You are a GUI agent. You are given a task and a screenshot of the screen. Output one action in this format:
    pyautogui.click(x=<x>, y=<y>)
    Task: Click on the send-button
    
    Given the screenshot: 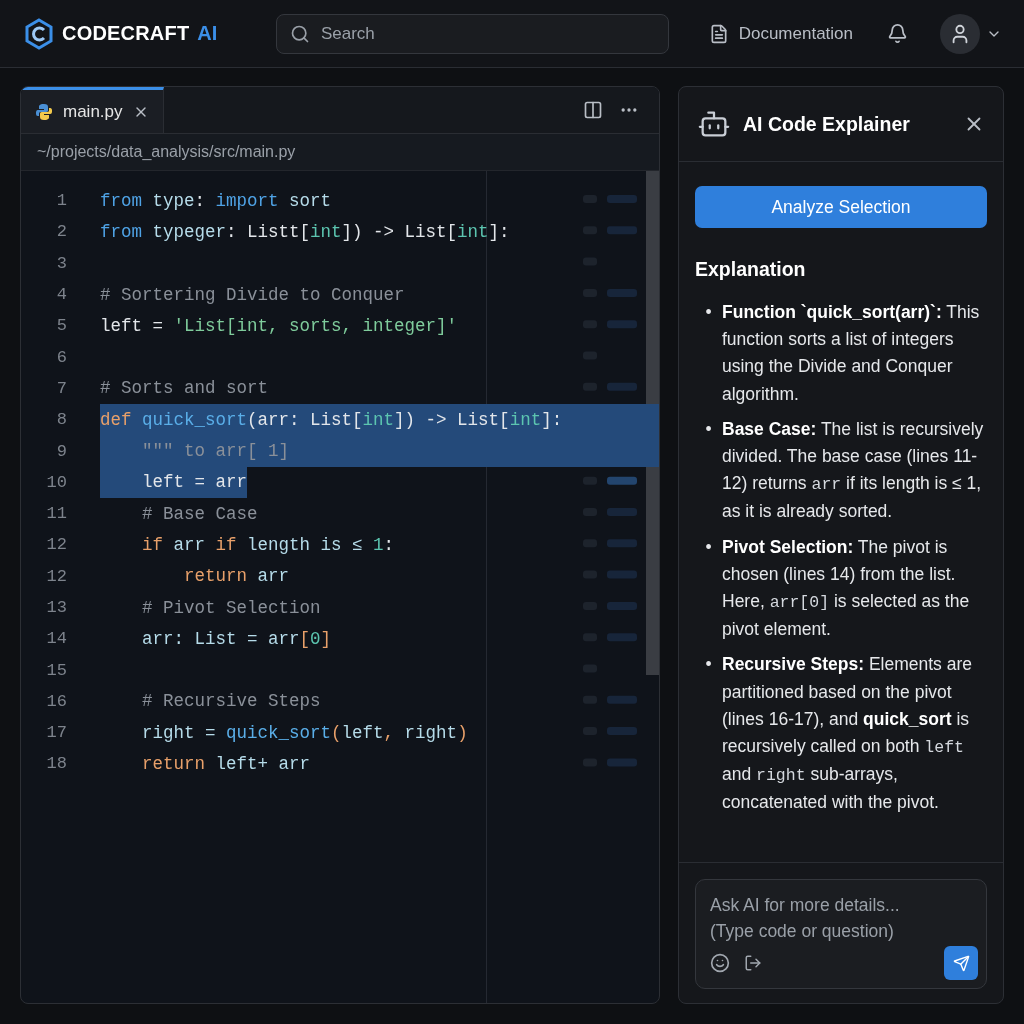 What is the action you would take?
    pyautogui.click(x=961, y=963)
    